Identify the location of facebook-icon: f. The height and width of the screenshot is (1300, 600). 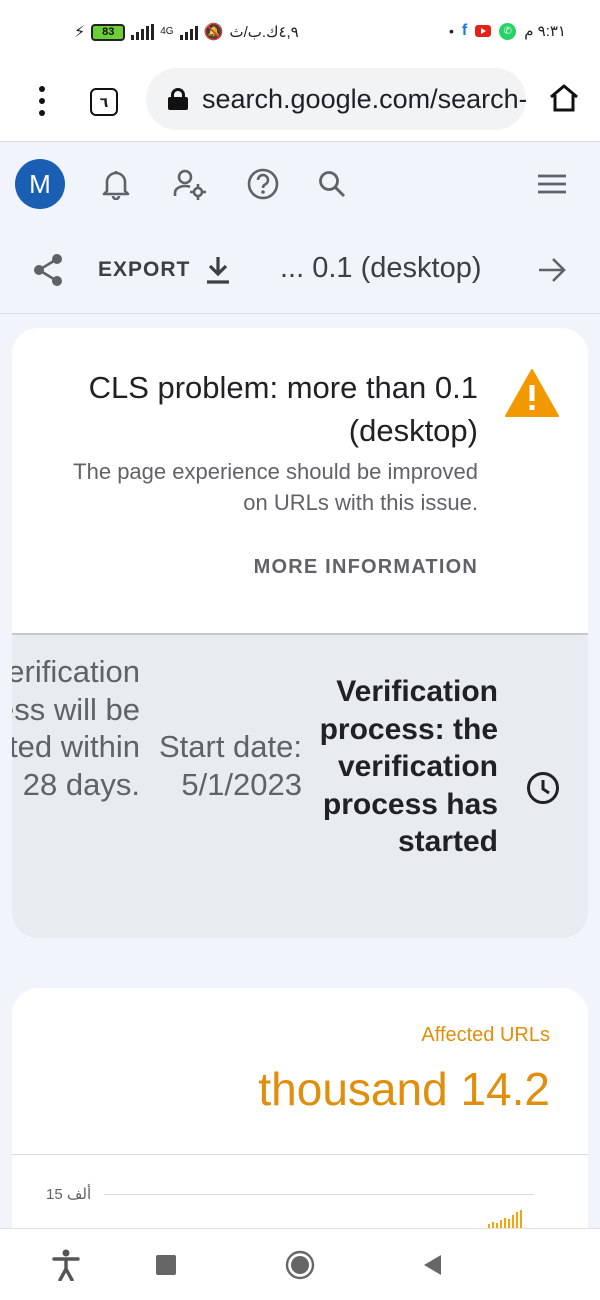
(464, 30).